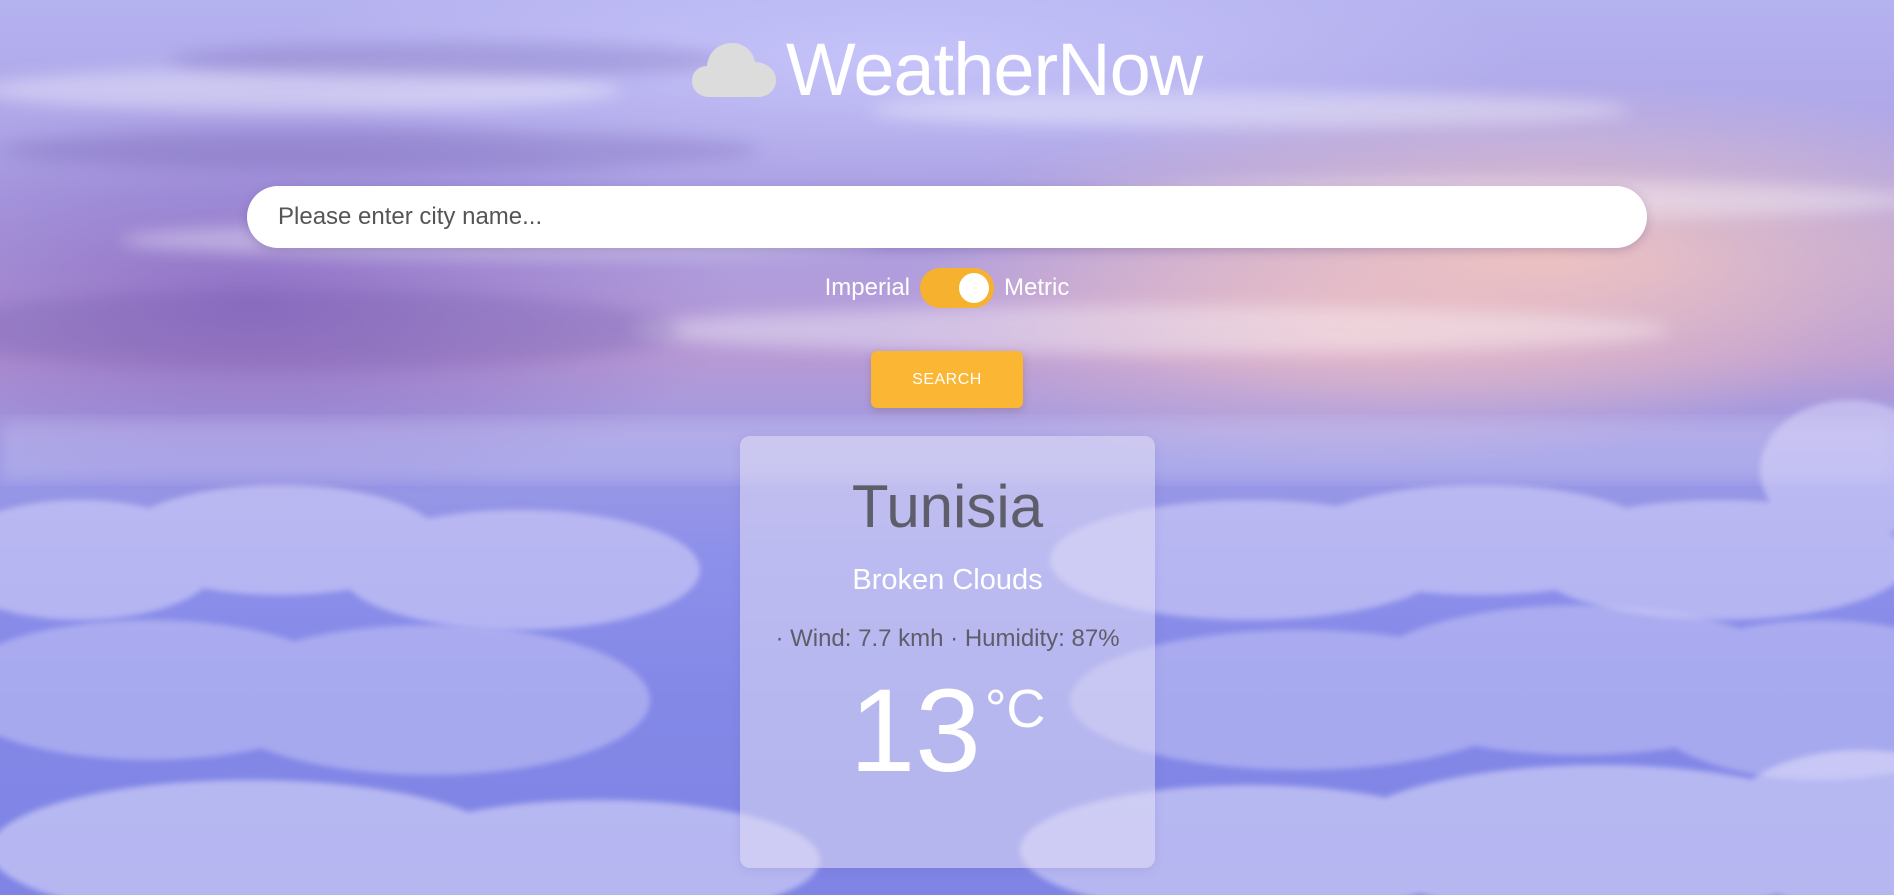 Image resolution: width=1894 pixels, height=895 pixels. What do you see at coordinates (947, 379) in the screenshot?
I see `search-button: SEARCH` at bounding box center [947, 379].